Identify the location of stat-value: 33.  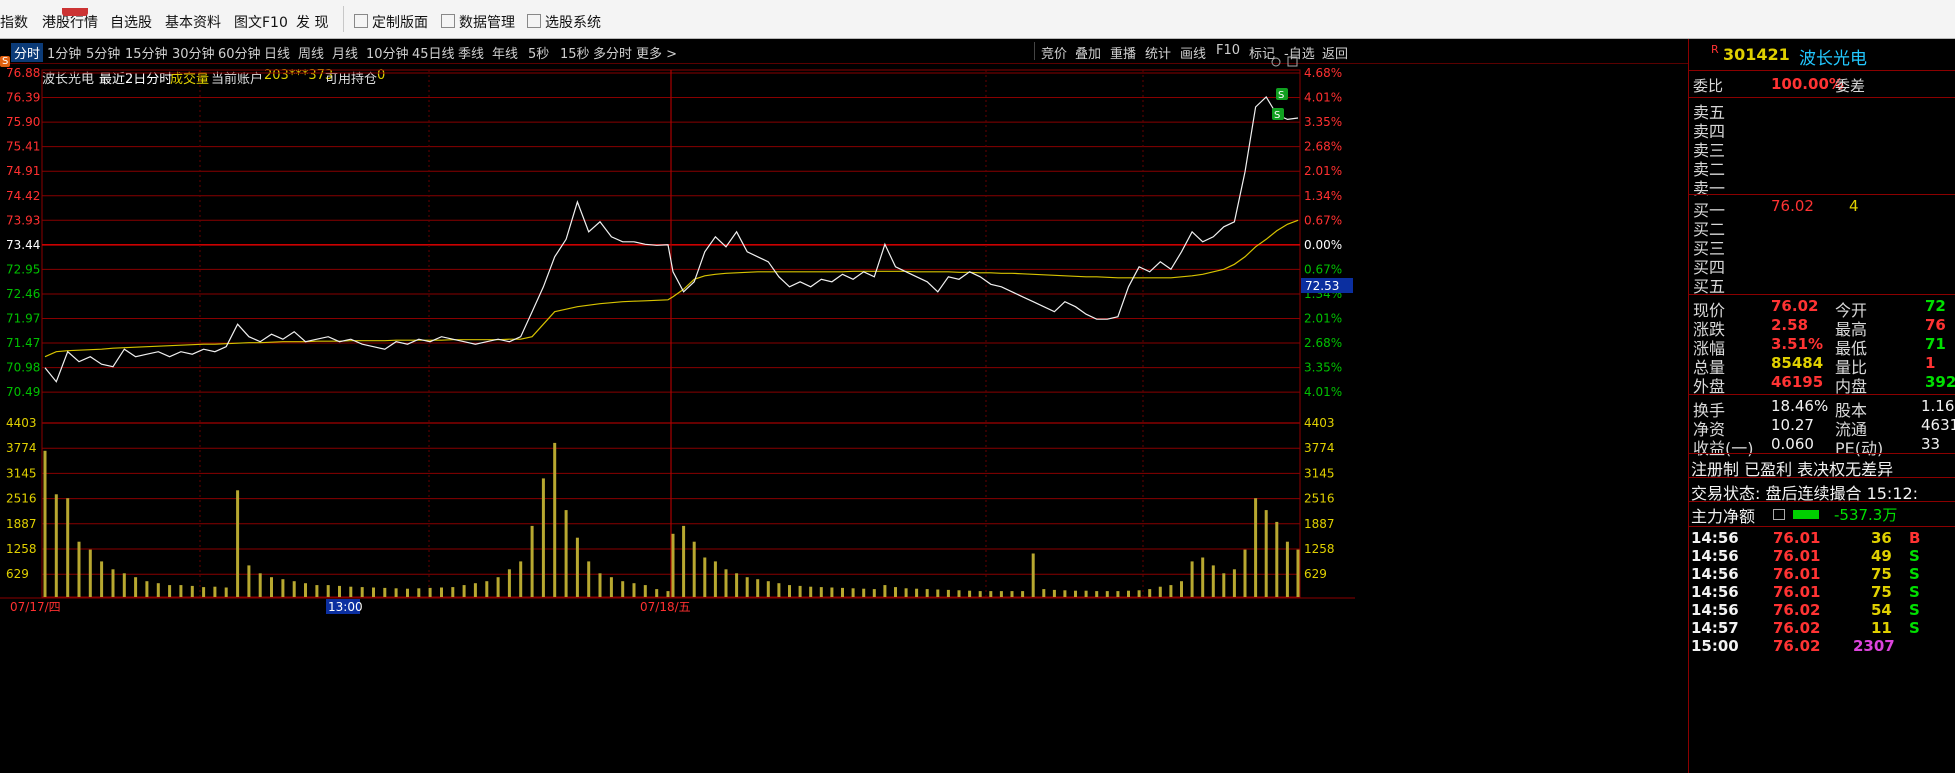
(1931, 444).